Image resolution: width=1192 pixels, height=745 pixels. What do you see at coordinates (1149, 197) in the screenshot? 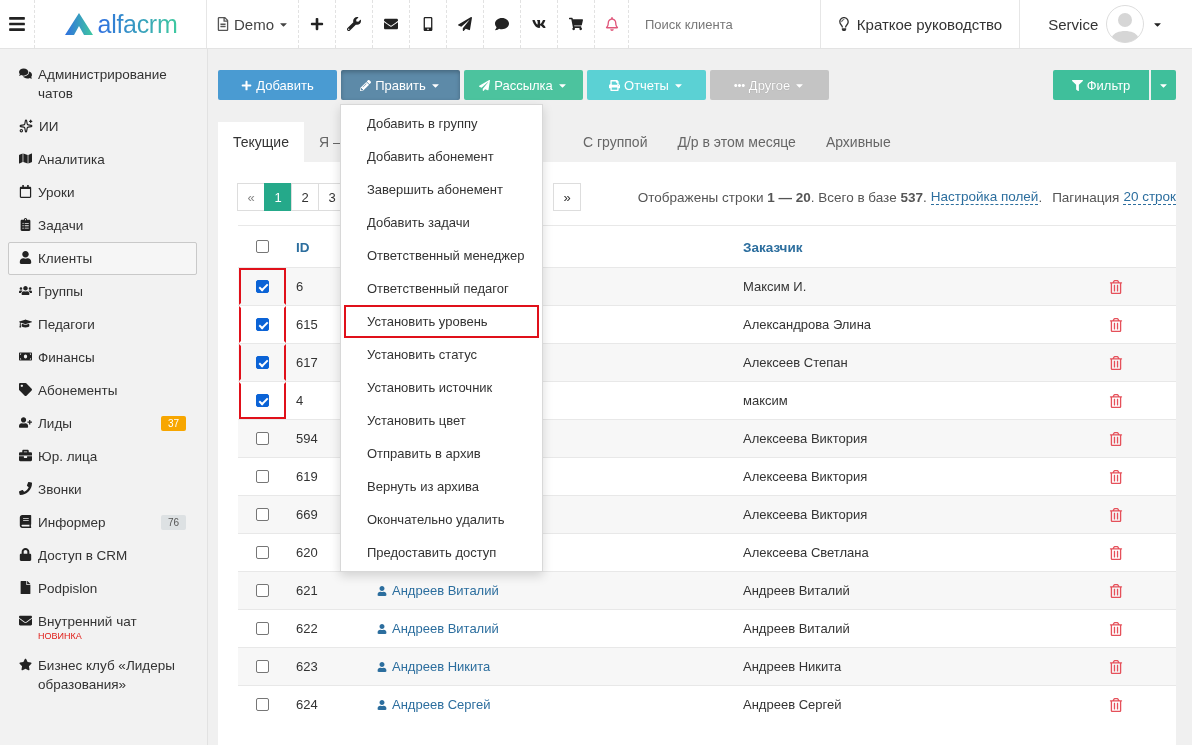
I see `page-size-link: 20 строк` at bounding box center [1149, 197].